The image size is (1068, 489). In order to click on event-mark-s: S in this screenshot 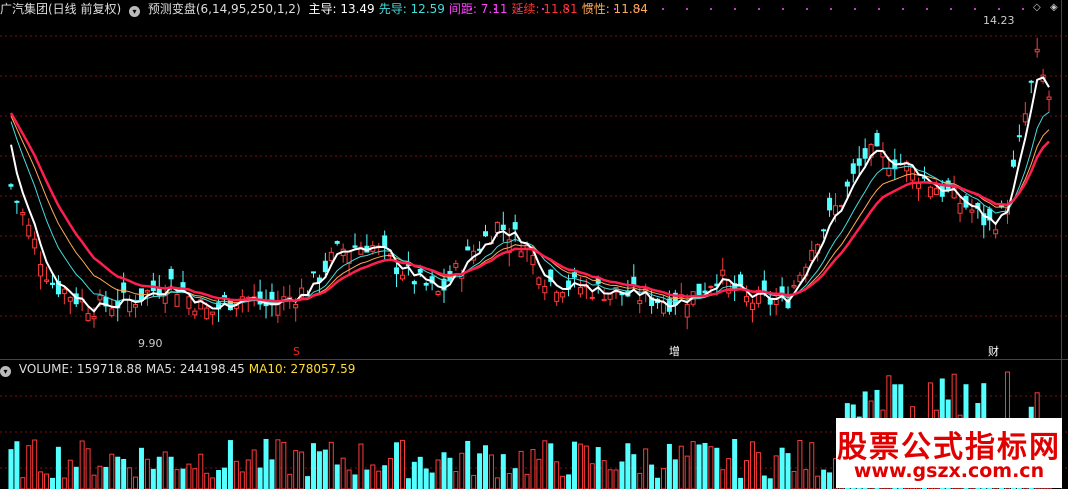, I will do `click(296, 352)`.